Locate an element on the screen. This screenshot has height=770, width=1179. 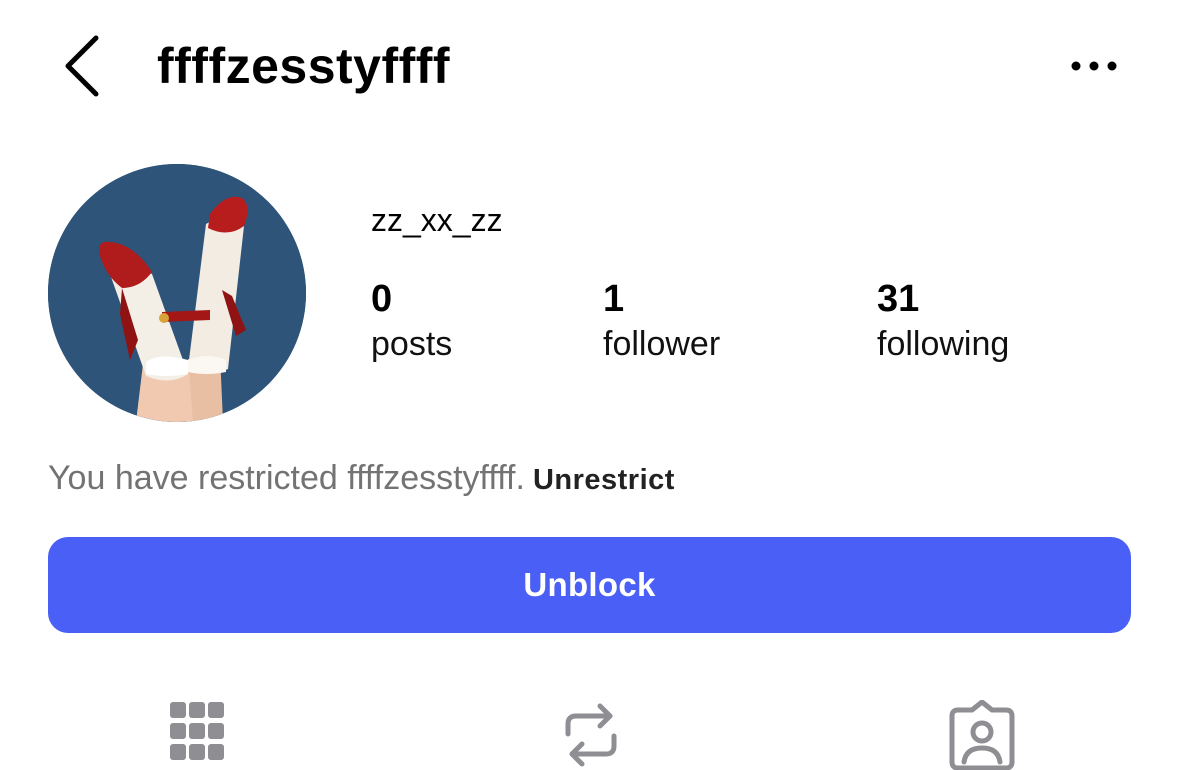
reposts-icon is located at coordinates (591, 735).